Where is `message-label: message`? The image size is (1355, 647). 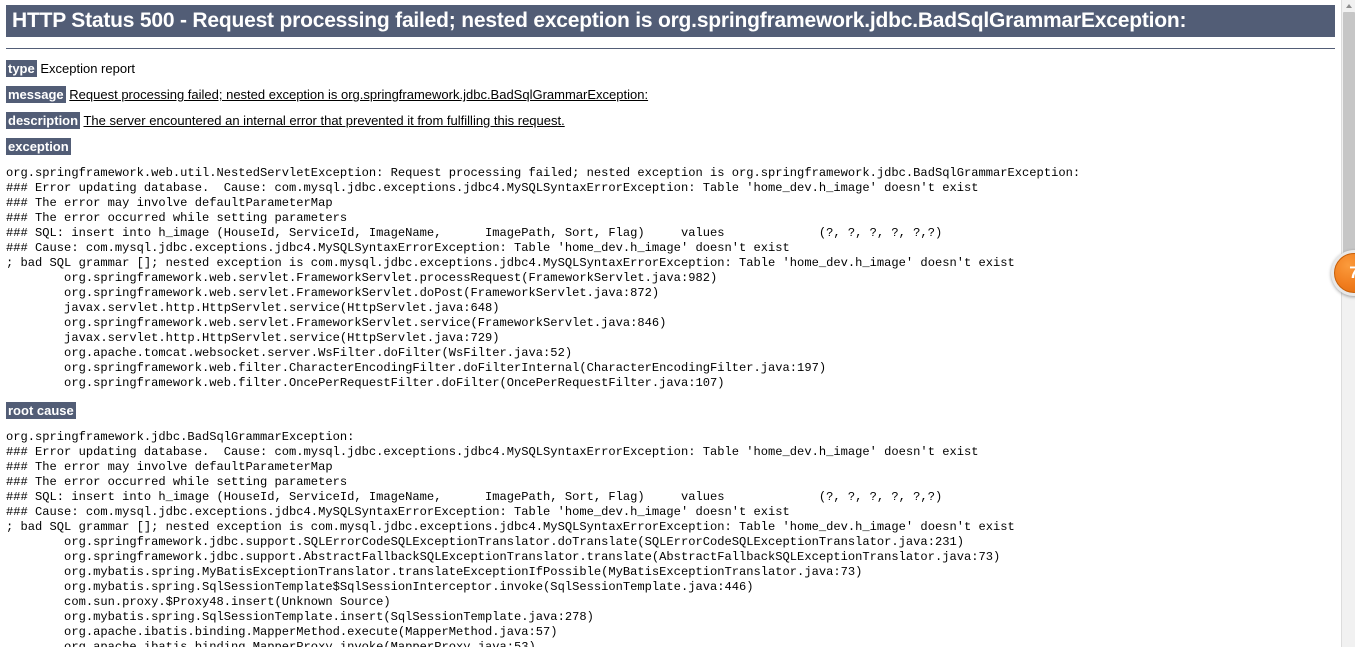 message-label: message is located at coordinates (36, 94).